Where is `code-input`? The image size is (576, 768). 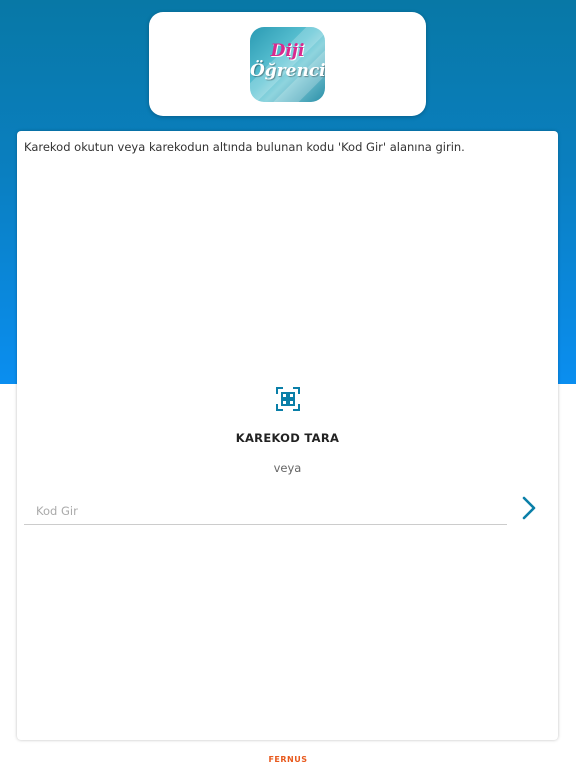
code-input is located at coordinates (265, 511).